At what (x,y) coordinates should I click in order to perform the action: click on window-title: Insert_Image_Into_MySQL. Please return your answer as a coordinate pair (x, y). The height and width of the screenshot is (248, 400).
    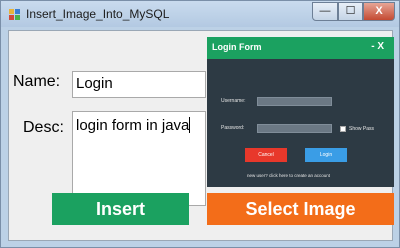
    Looking at the image, I should click on (98, 14).